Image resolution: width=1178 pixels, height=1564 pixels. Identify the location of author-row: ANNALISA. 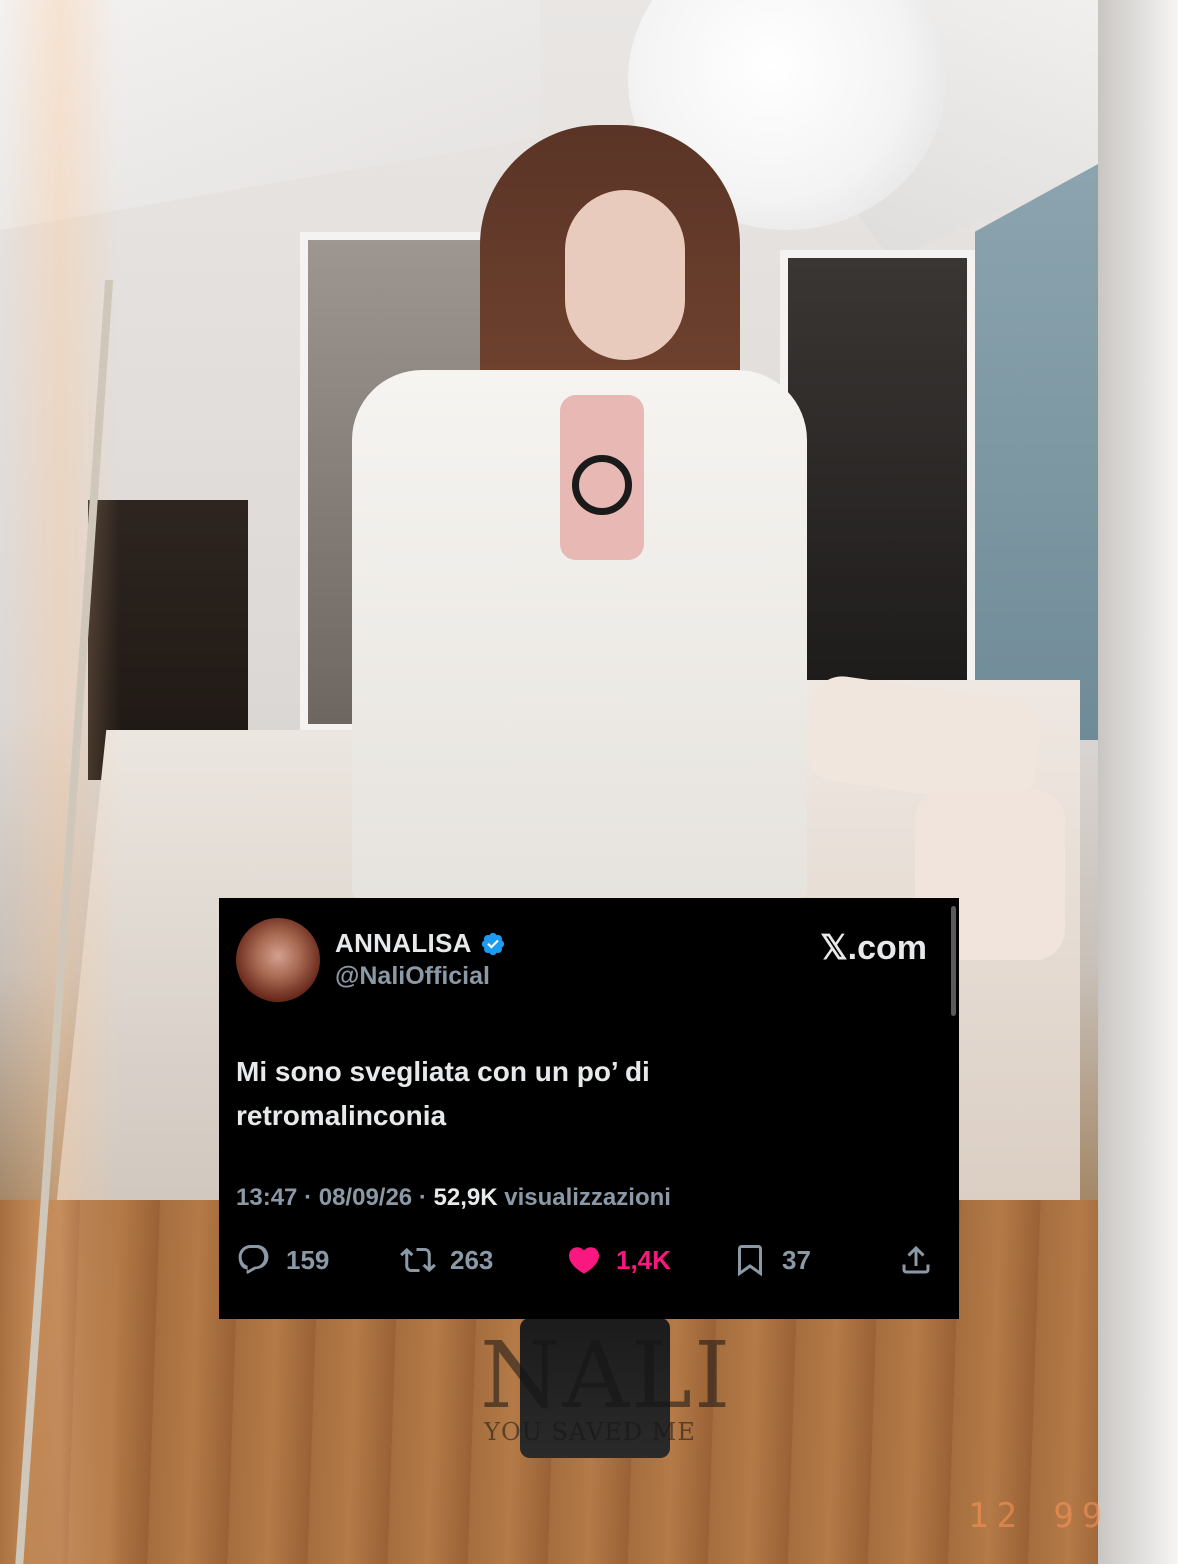
(420, 943).